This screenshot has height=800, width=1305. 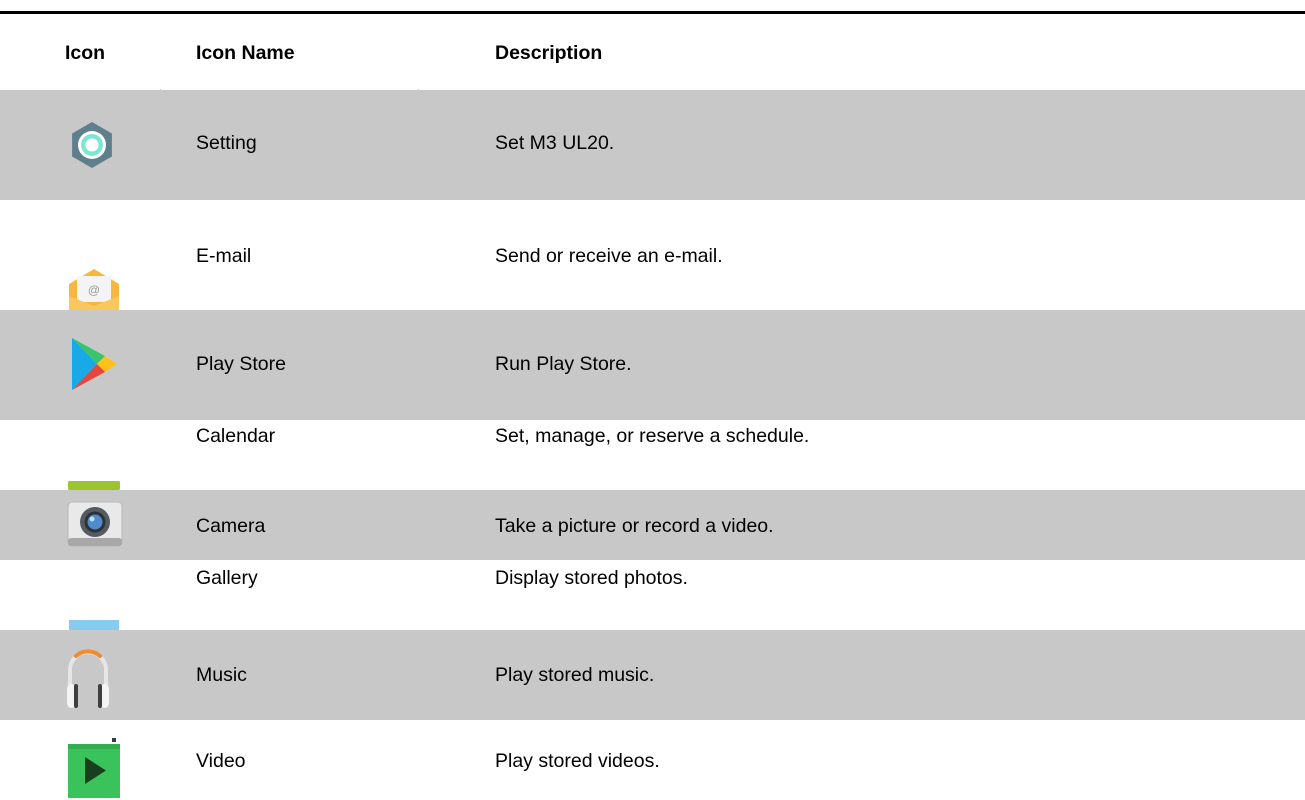 I want to click on table-row-gallery: Gallery Display stored photos., so click(x=652, y=595).